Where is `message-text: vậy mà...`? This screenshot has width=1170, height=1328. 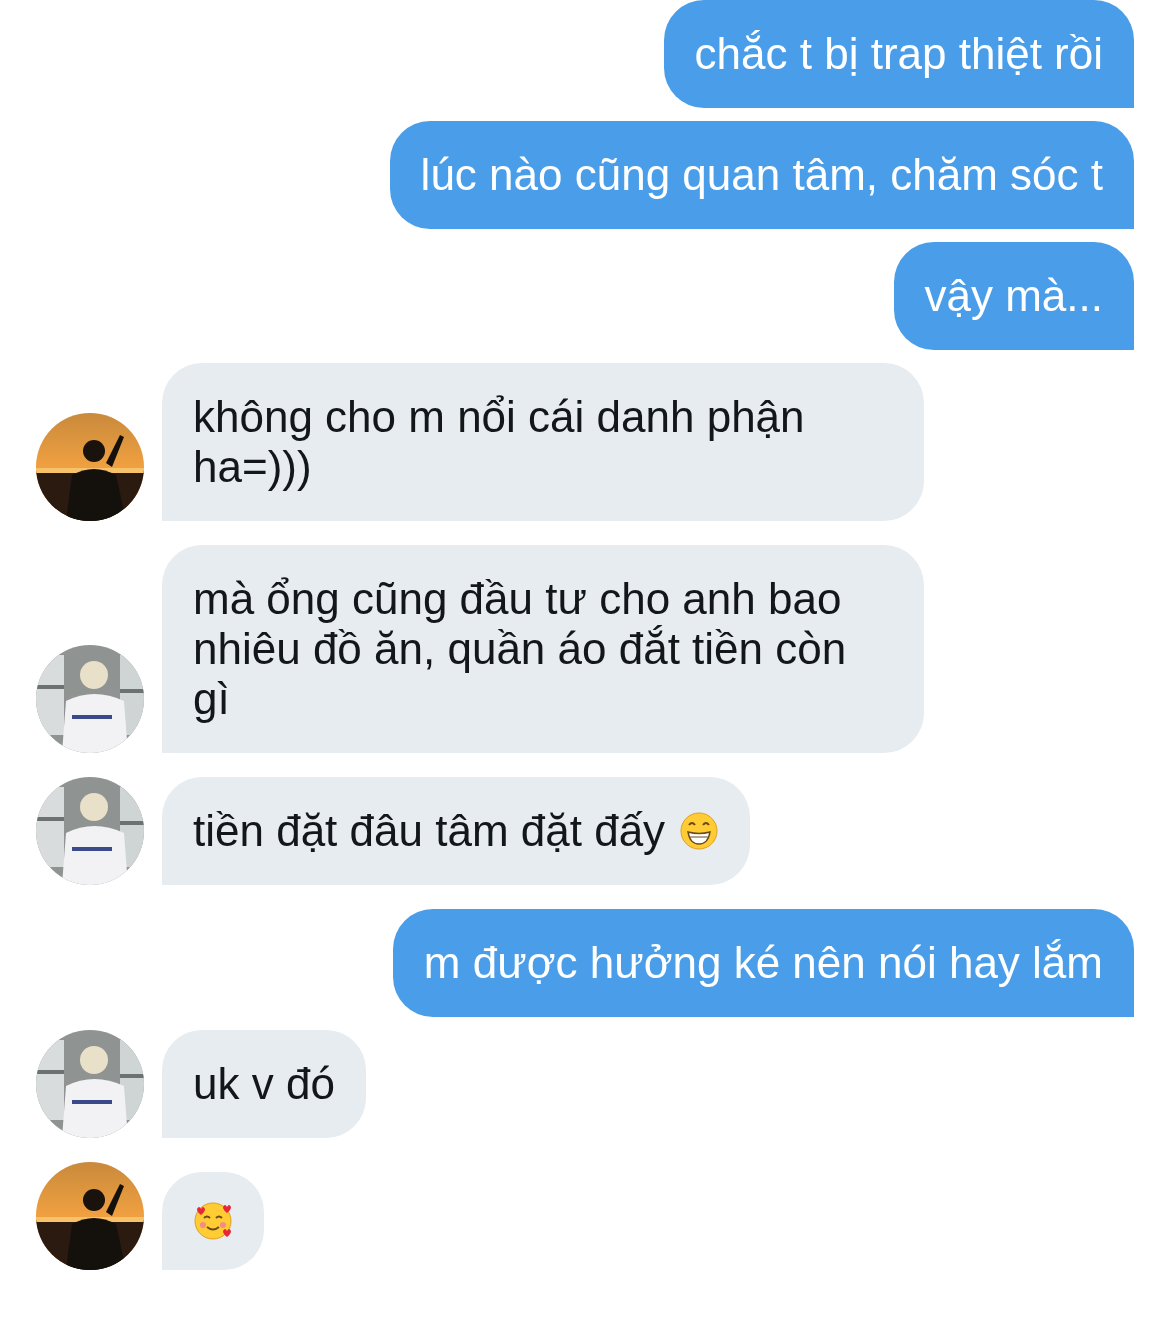
message-text: vậy mà... is located at coordinates (1013, 296).